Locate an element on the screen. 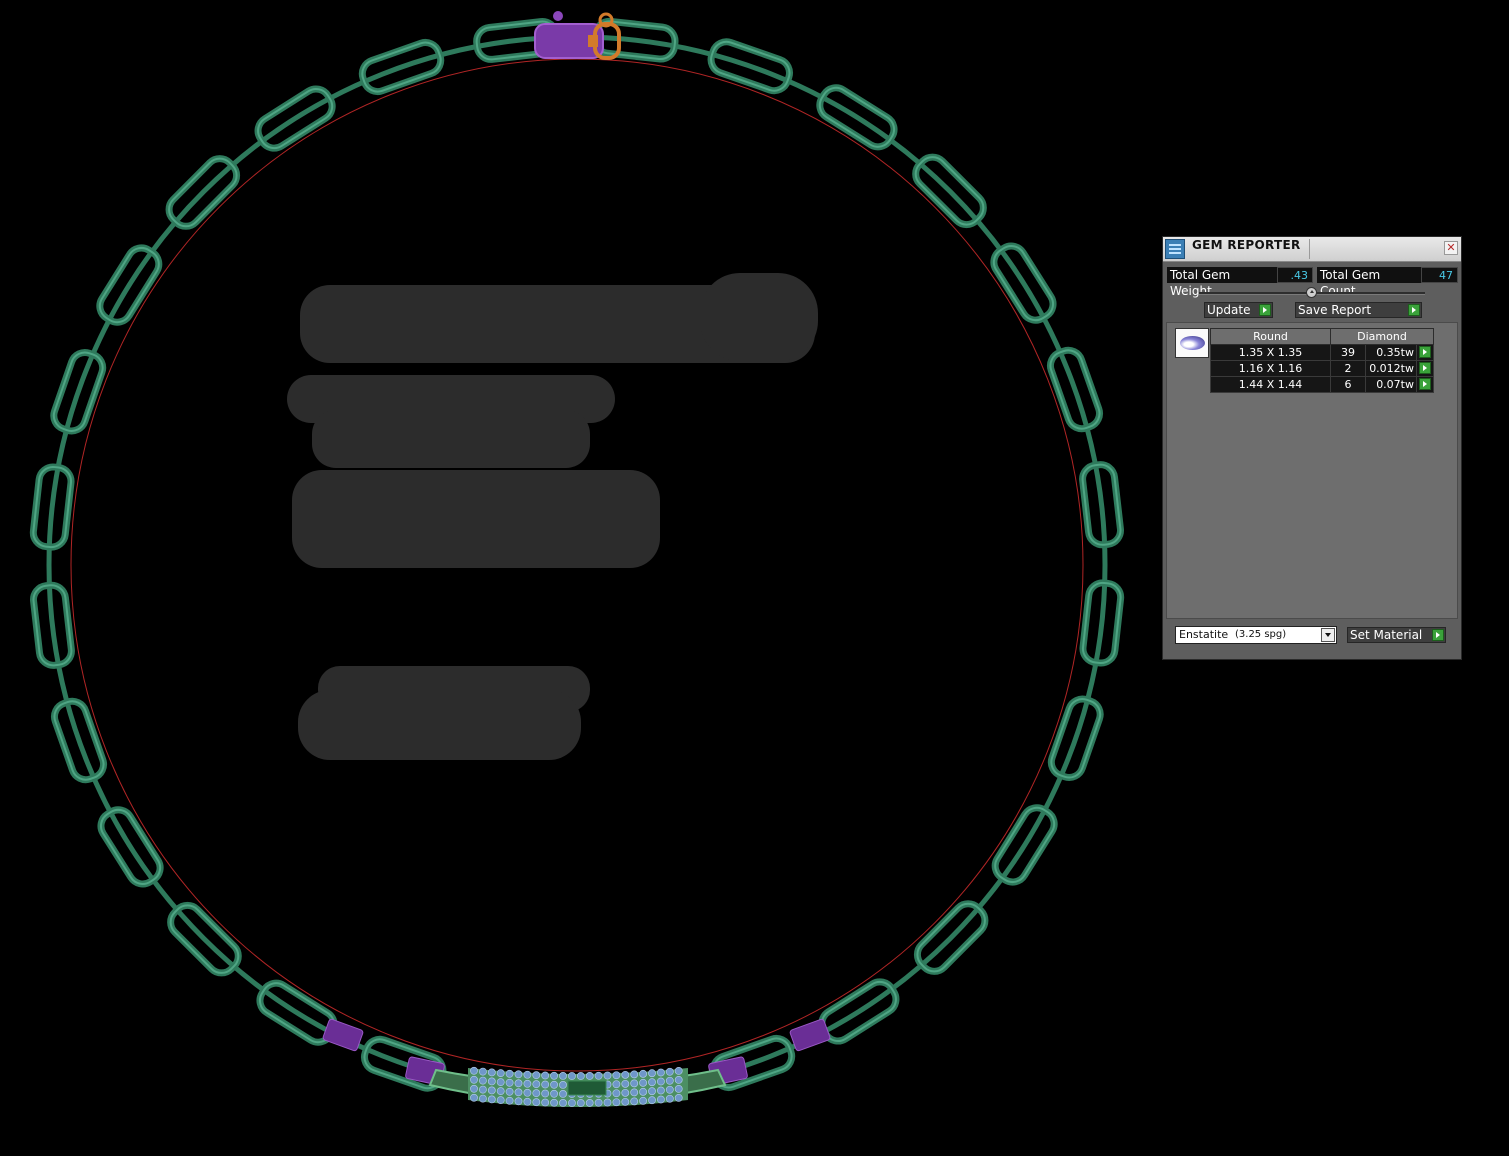 This screenshot has height=1156, width=1509. material-name: Enstatite is located at coordinates (1204, 634).